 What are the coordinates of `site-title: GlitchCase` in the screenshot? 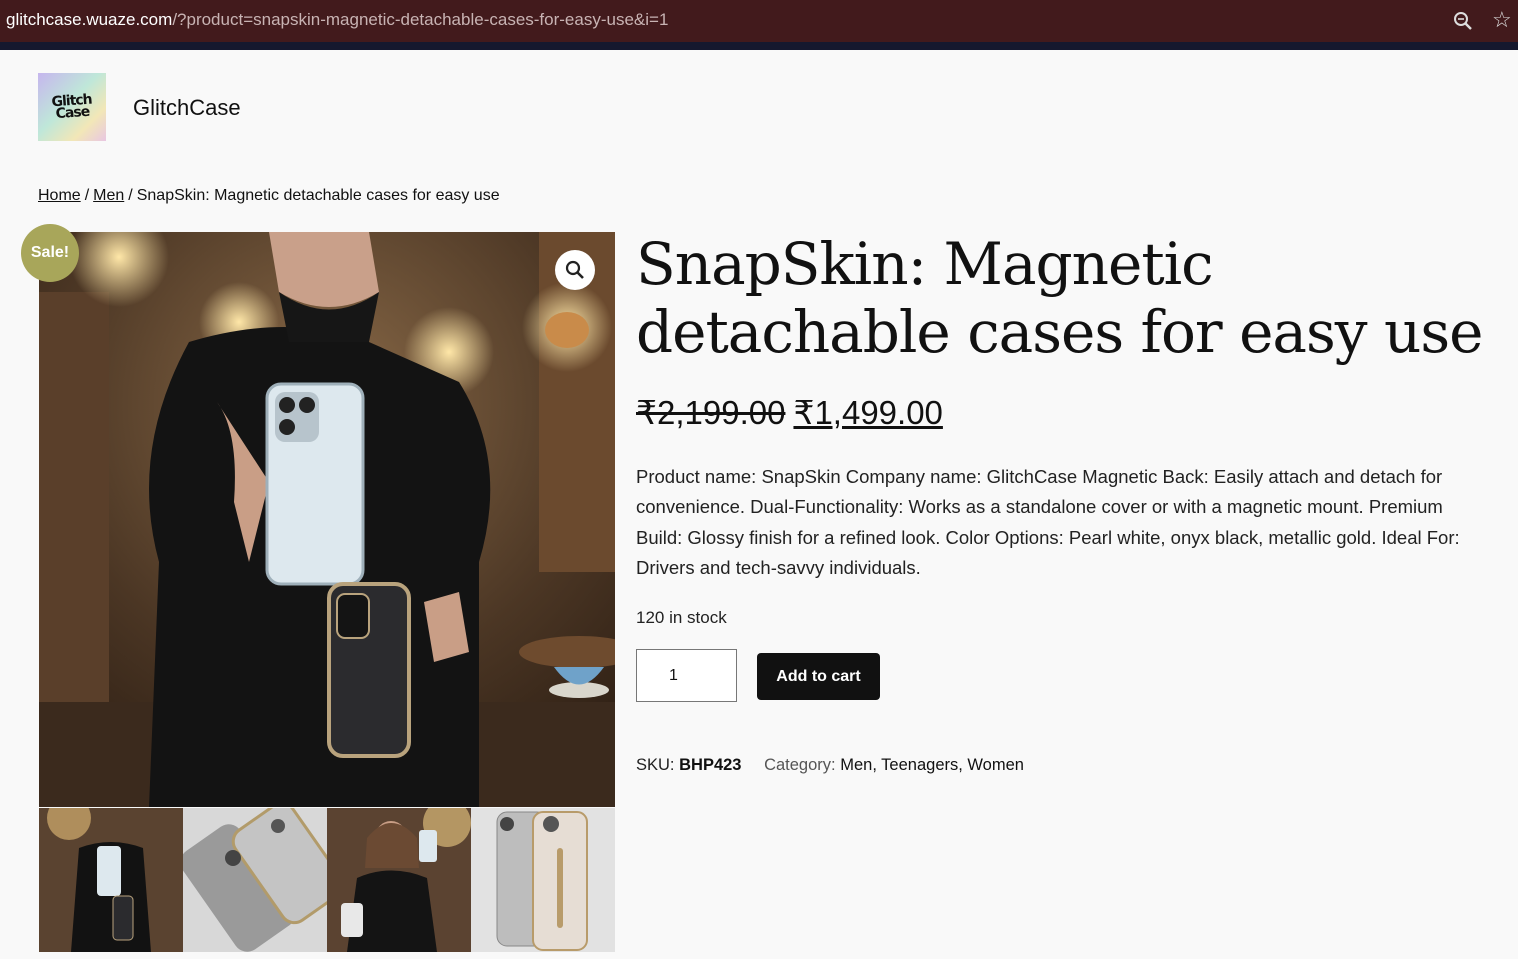 It's located at (187, 108).